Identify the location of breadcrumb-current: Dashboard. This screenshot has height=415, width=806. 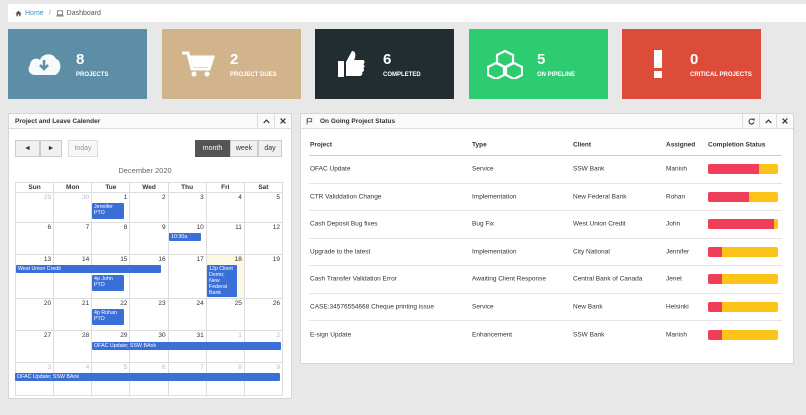
(78, 13).